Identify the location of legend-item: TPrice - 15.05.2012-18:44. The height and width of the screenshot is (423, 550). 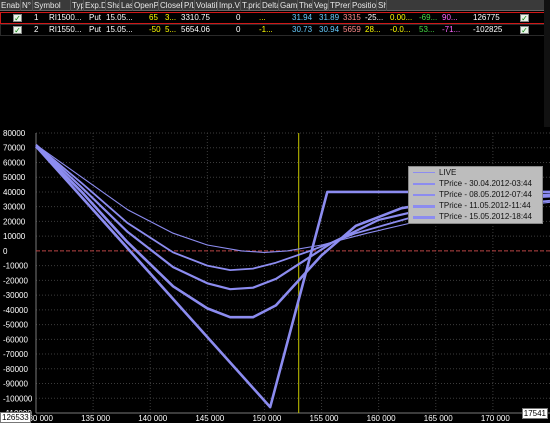
(476, 217).